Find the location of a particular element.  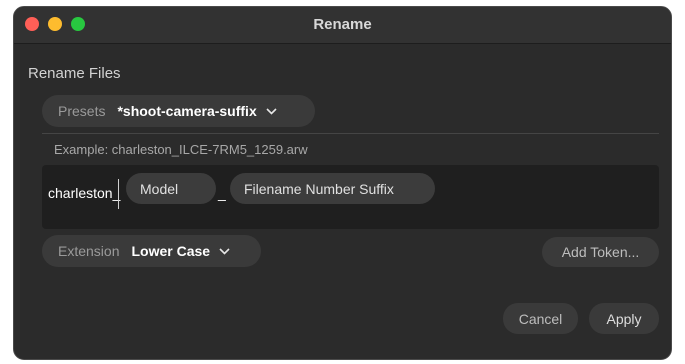

presets-value: *shoot-camera-suffix is located at coordinates (187, 111).